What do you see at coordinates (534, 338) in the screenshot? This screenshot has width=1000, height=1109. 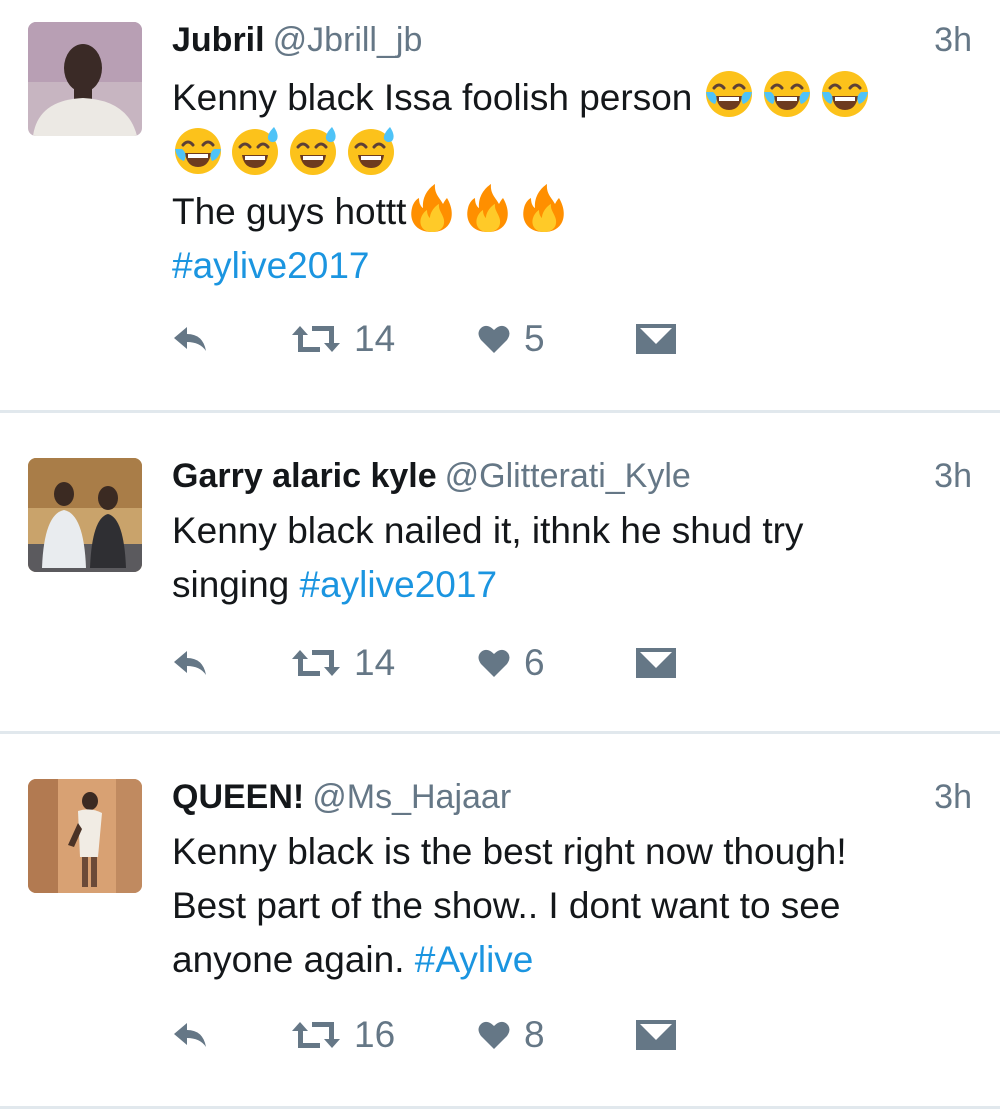 I see `like-count: 5` at bounding box center [534, 338].